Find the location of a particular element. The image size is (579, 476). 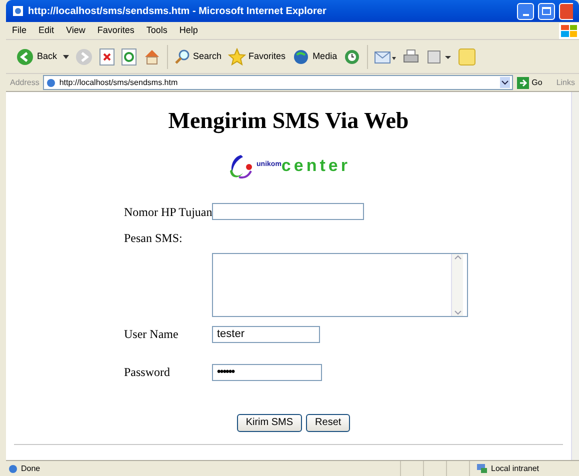

scroll-up-icon is located at coordinates (458, 257).